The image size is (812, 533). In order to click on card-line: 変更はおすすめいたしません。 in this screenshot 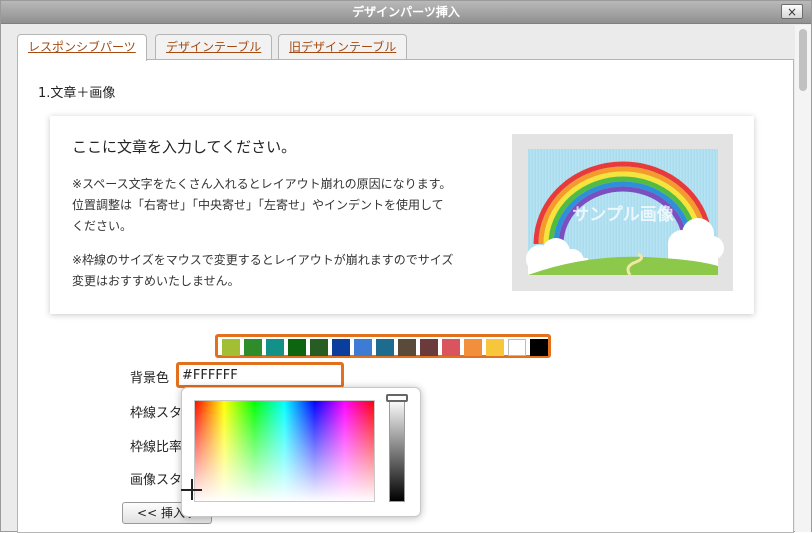, I will do `click(156, 281)`.